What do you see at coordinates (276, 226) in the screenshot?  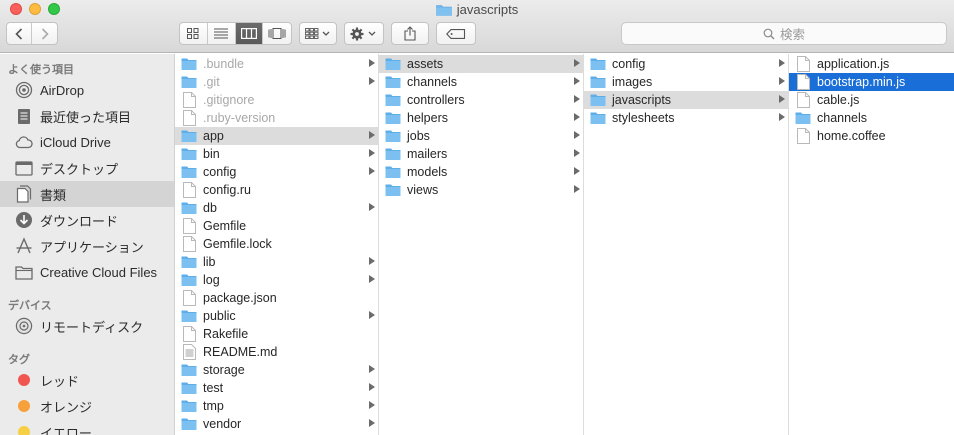 I see `file-row: Gemfile` at bounding box center [276, 226].